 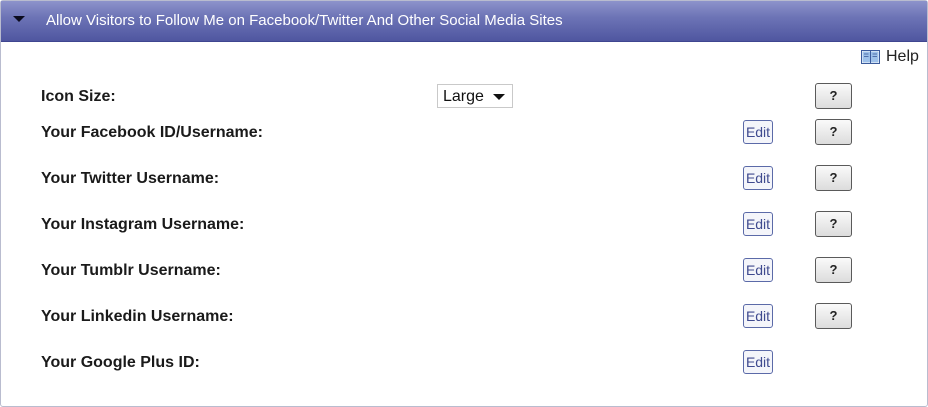 I want to click on twitter-edit-button: Edit, so click(x=758, y=178).